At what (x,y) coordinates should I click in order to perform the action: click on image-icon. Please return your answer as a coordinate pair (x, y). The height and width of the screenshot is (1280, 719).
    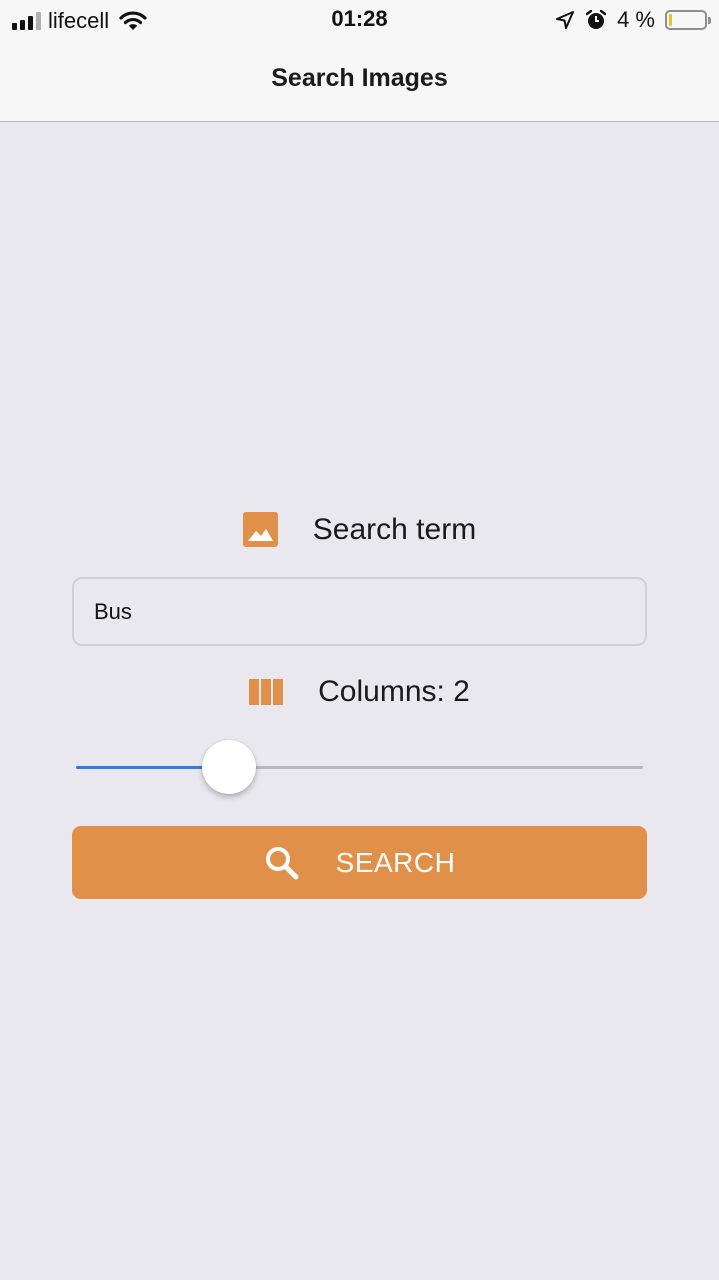
    Looking at the image, I should click on (260, 529).